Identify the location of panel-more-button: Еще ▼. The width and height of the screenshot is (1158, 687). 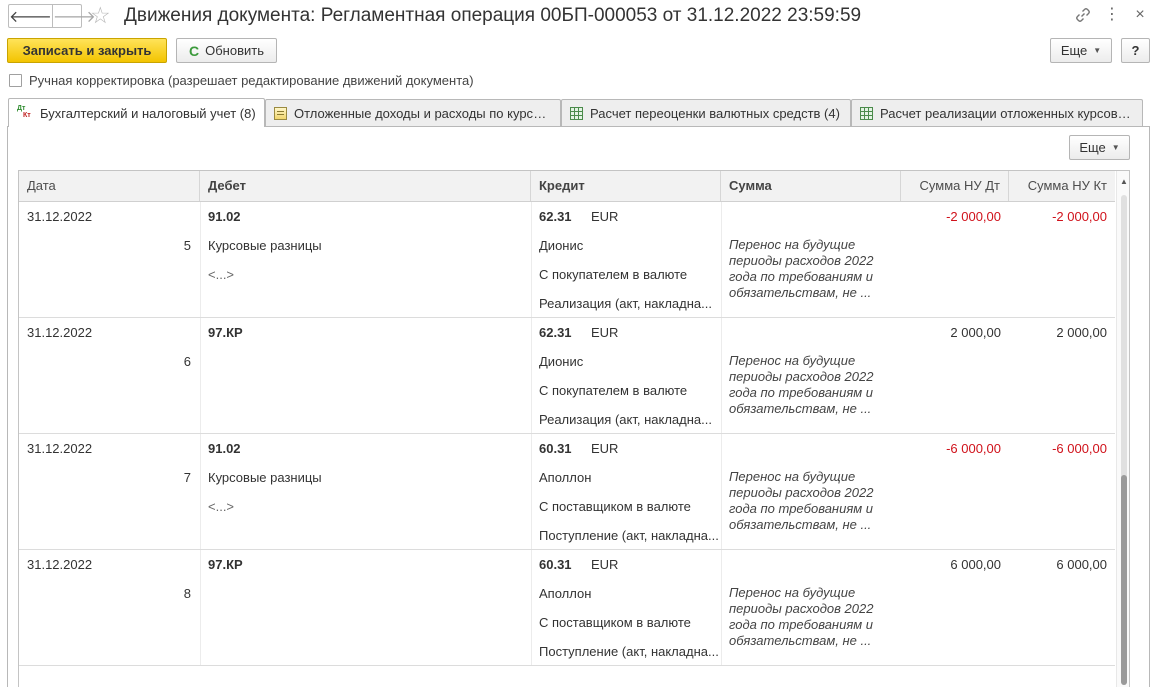
(1099, 147).